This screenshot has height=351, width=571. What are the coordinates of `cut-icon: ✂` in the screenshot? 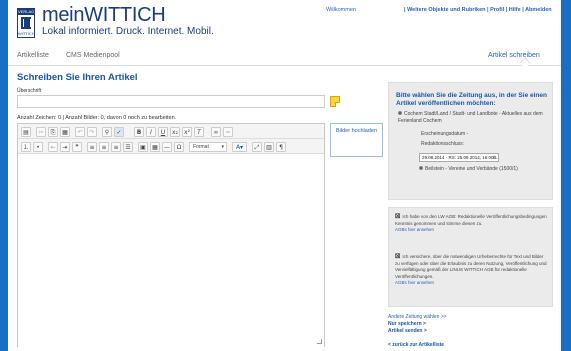 It's located at (41, 132).